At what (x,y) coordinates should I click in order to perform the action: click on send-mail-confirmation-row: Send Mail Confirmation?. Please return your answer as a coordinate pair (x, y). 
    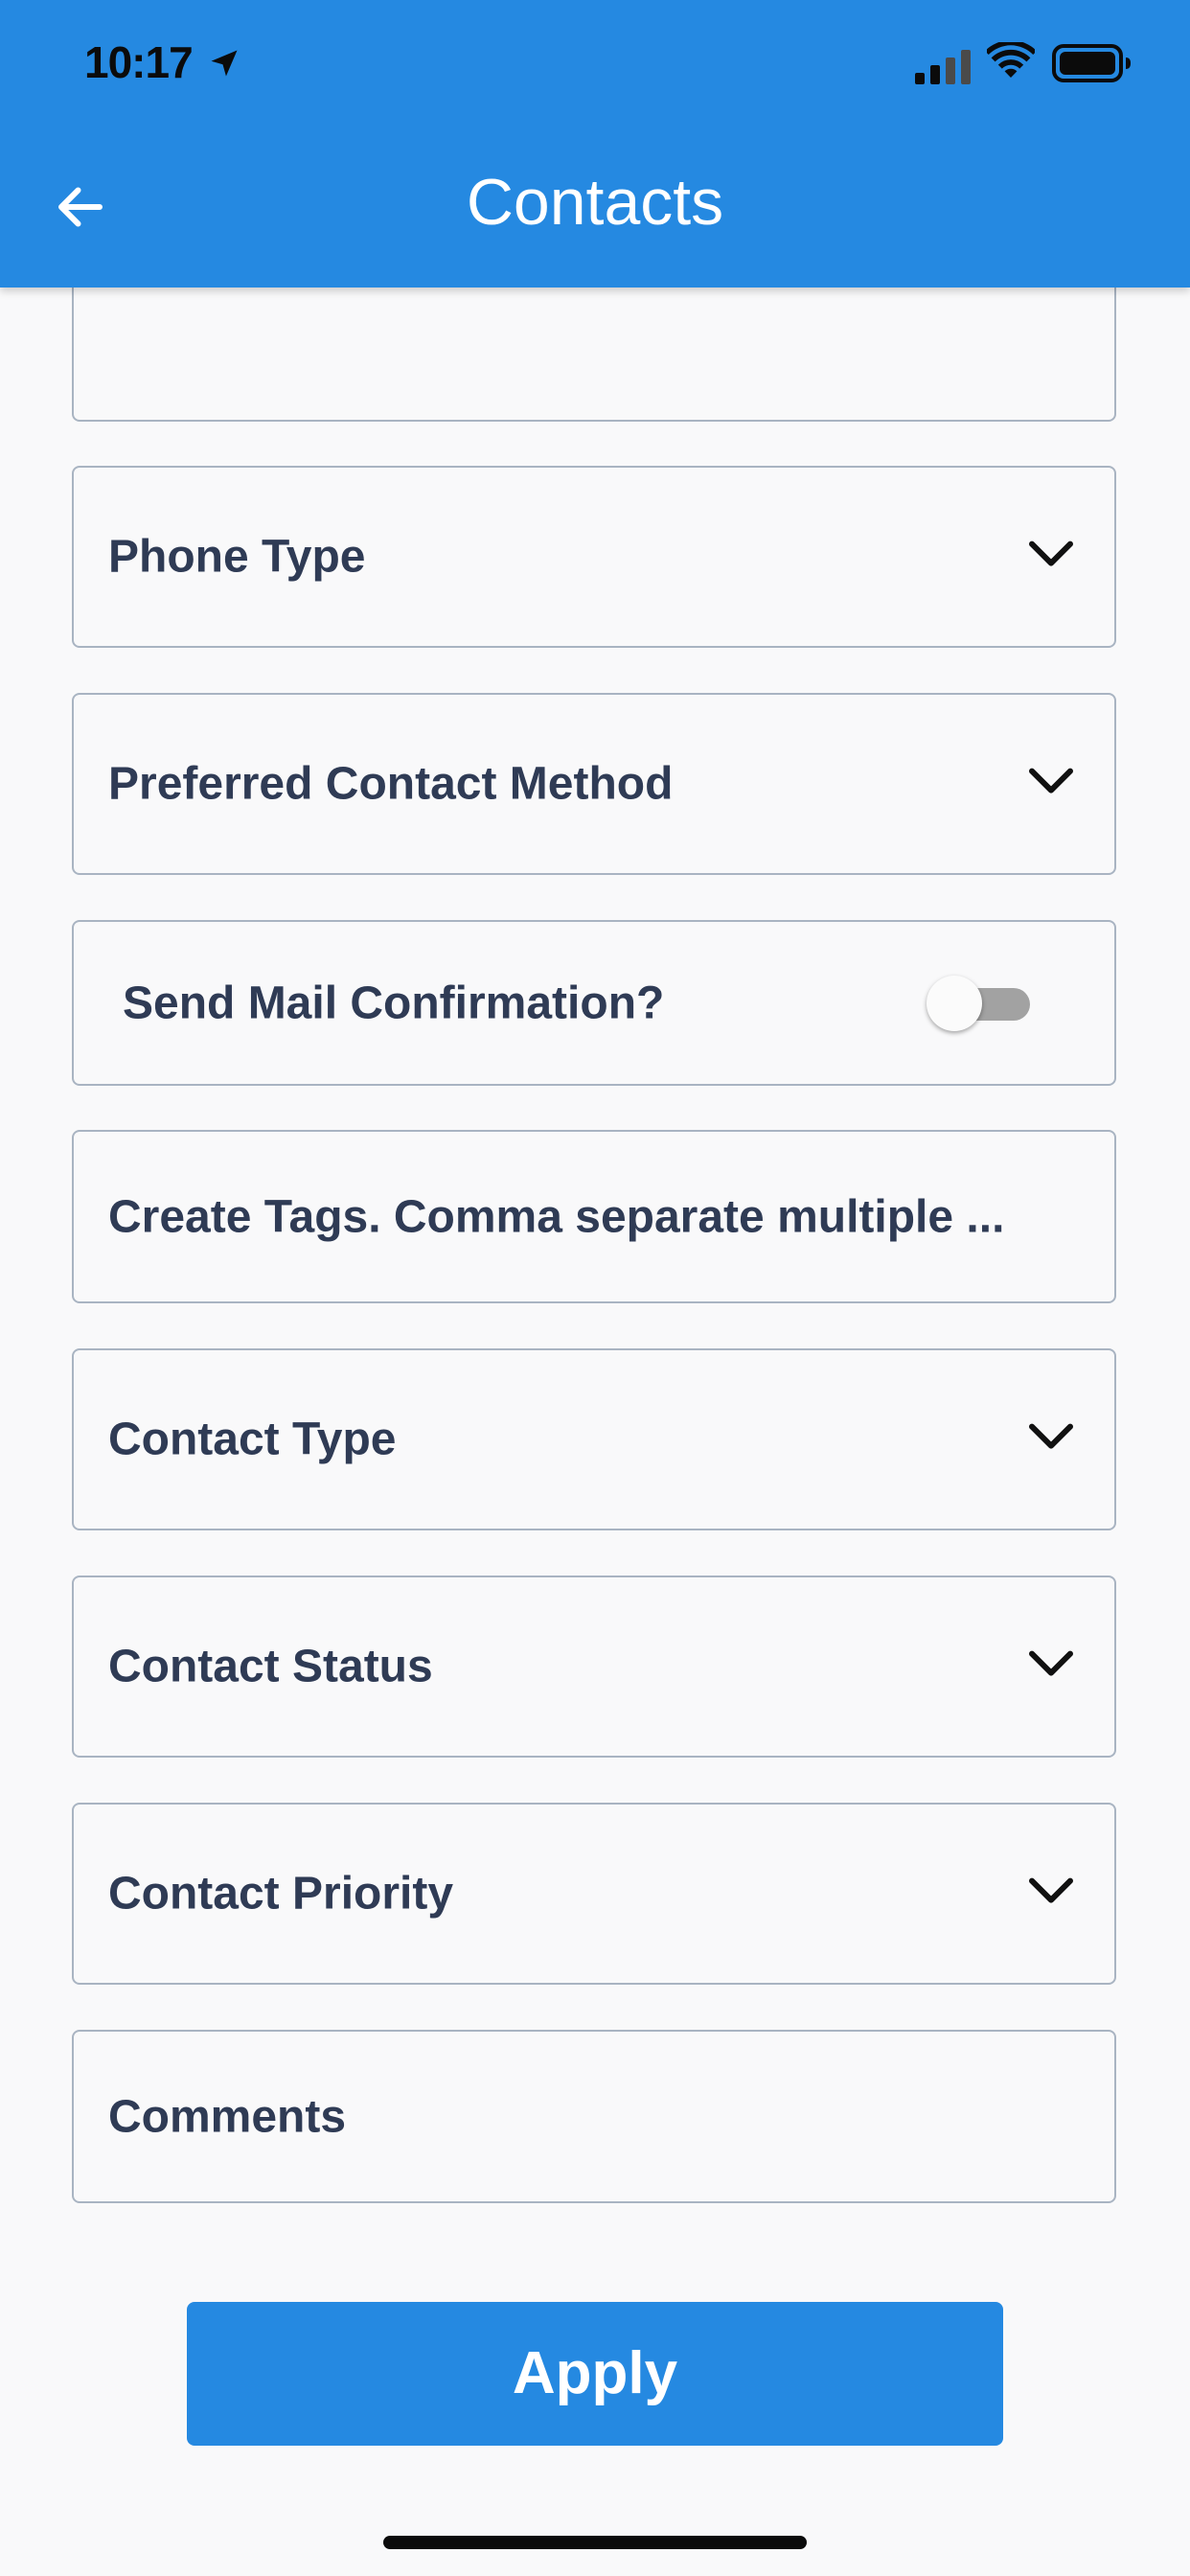
    Looking at the image, I should click on (594, 1003).